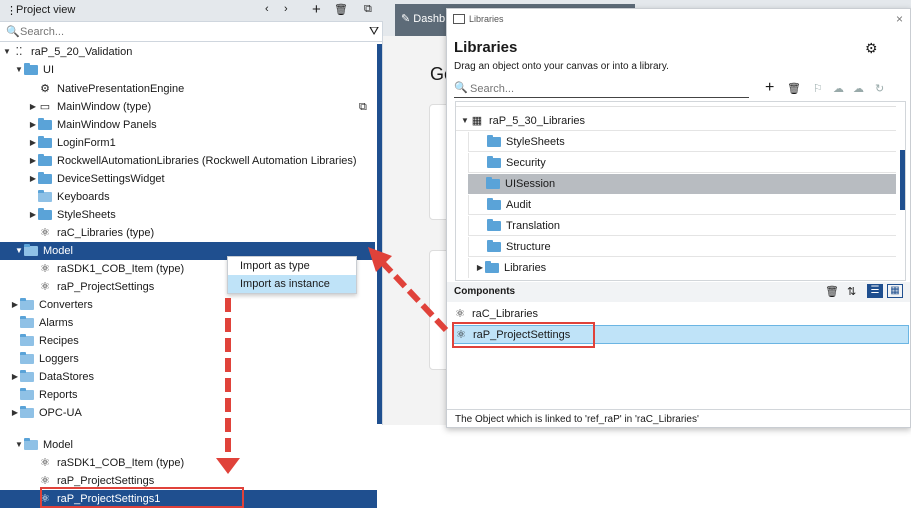 Image resolution: width=911 pixels, height=508 pixels. I want to click on result-arrow-head, so click(228, 466).